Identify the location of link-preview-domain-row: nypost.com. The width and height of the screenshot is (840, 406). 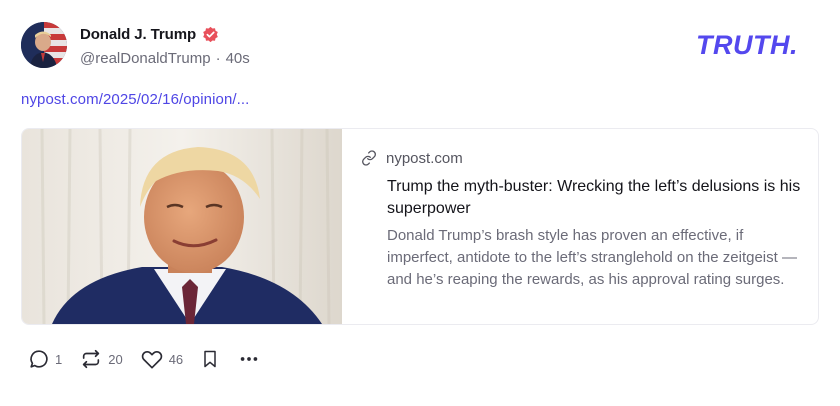
(589, 158).